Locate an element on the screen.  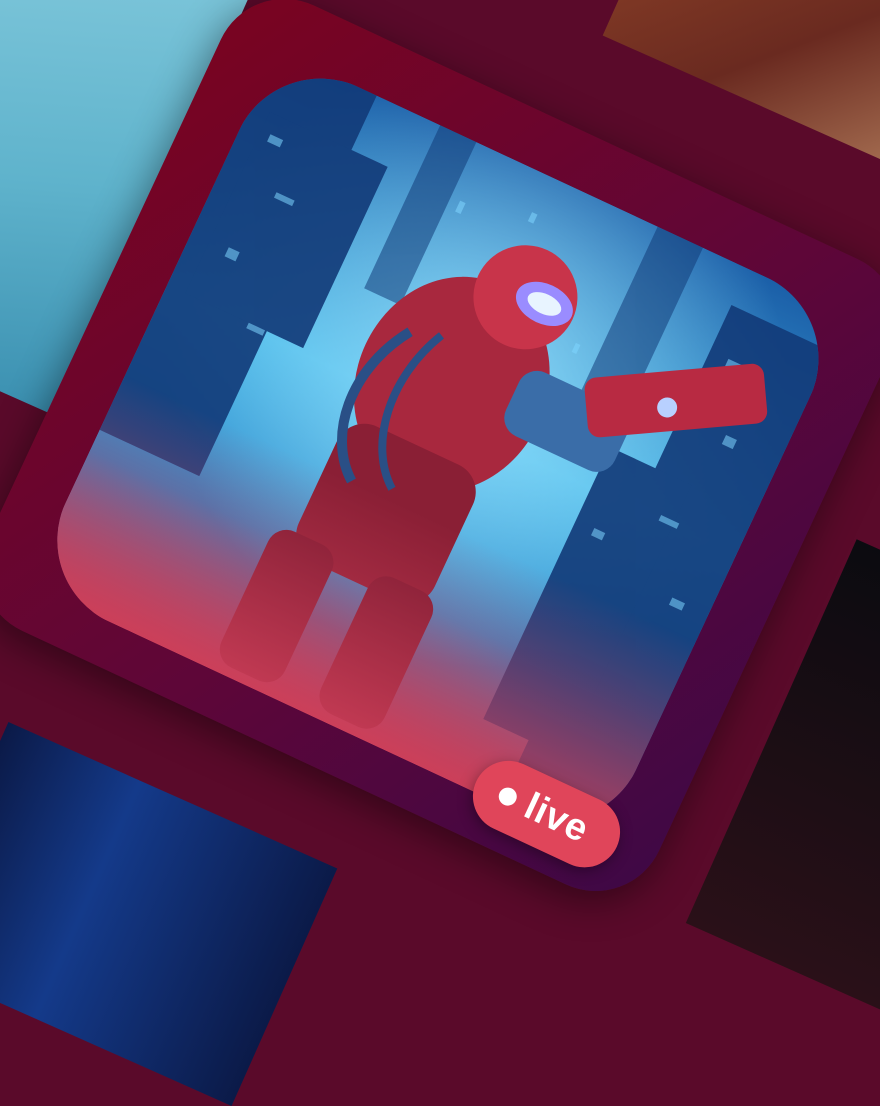
background-thumbnail-portrait is located at coordinates (741, 91).